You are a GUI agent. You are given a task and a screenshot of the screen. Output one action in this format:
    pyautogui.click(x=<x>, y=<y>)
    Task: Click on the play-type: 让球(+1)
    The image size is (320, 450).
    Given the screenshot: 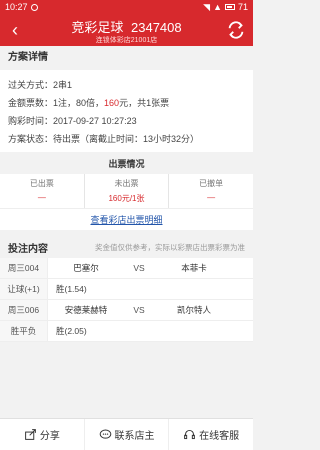 What is the action you would take?
    pyautogui.click(x=24, y=289)
    